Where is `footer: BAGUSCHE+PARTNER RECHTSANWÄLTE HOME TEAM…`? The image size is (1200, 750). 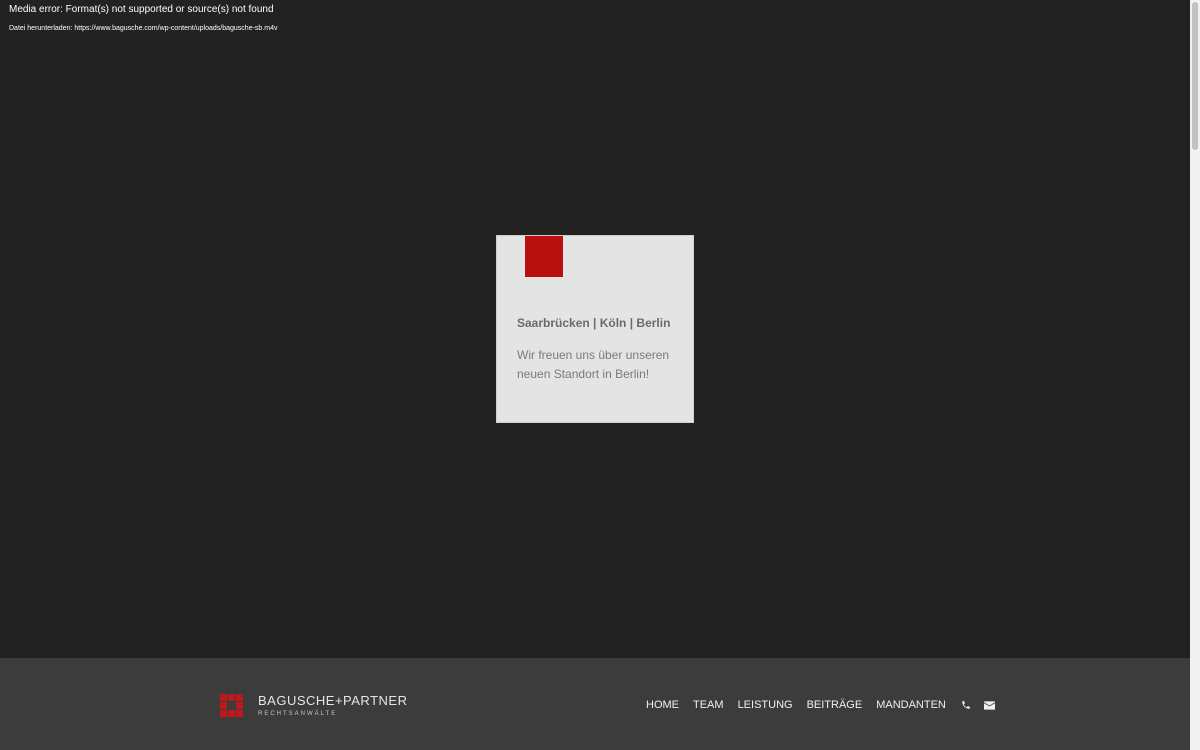 footer: BAGUSCHE+PARTNER RECHTSANWÄLTE HOME TEAM… is located at coordinates (595, 704).